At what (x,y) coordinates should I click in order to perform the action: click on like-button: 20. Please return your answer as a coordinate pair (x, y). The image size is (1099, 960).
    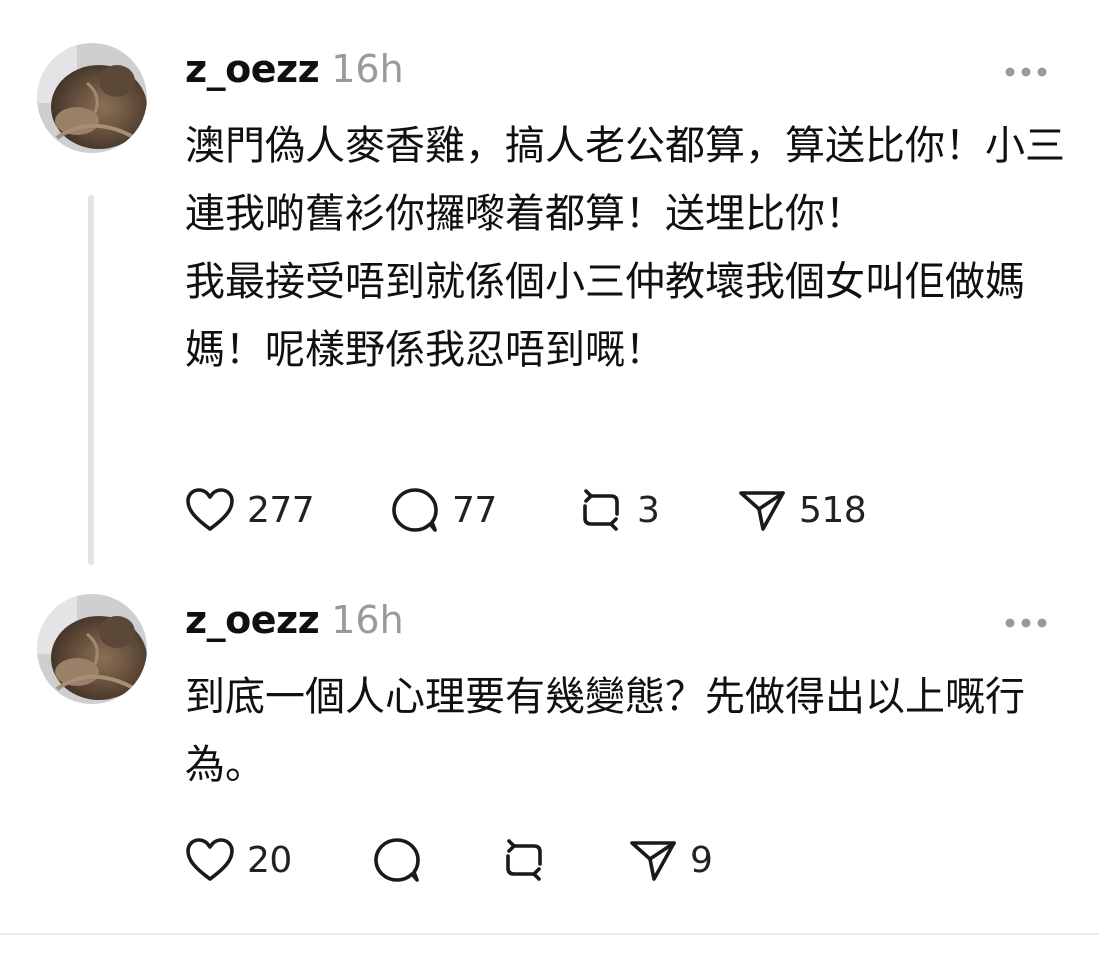
    Looking at the image, I should click on (238, 860).